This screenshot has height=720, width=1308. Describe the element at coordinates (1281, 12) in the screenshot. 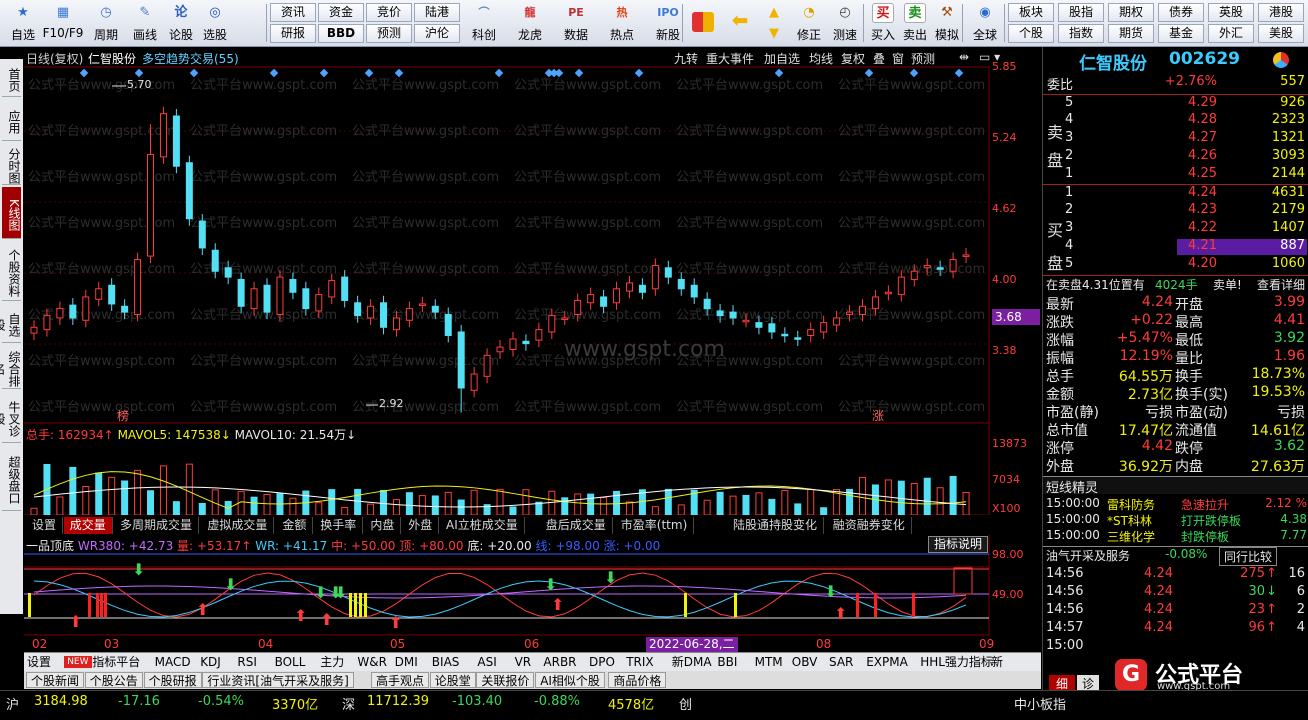

I see `toolbar-market-button: 港股` at that location.